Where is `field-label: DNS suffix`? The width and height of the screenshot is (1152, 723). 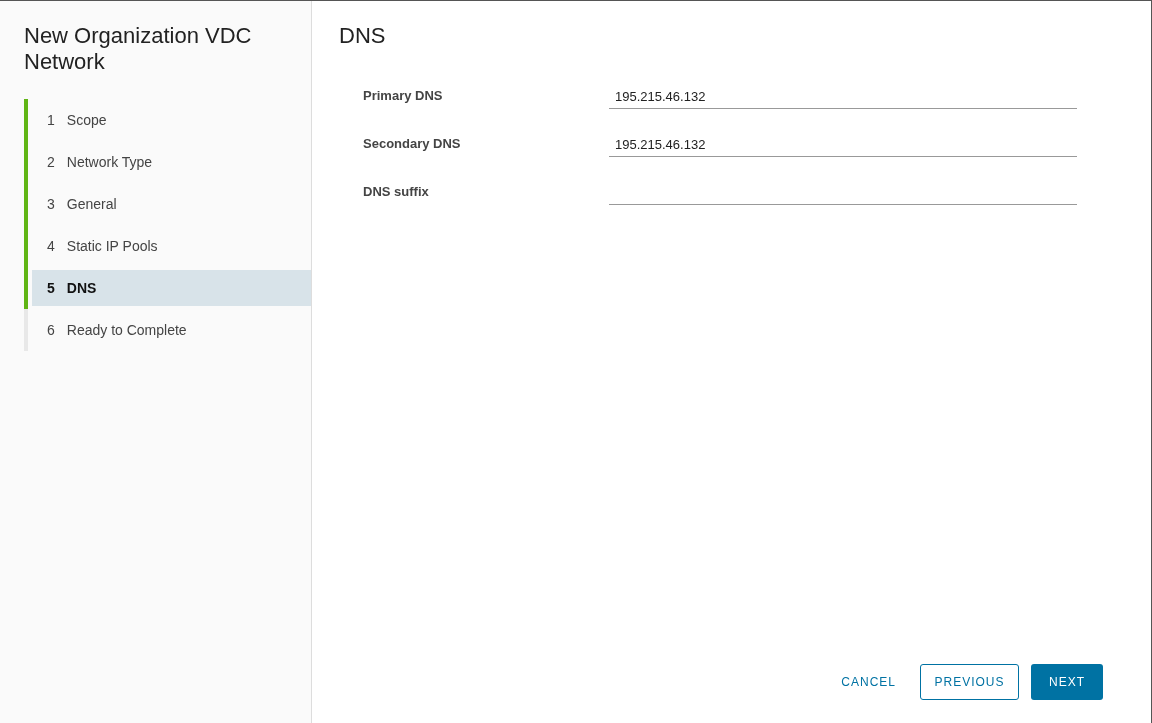
field-label: DNS suffix is located at coordinates (396, 191).